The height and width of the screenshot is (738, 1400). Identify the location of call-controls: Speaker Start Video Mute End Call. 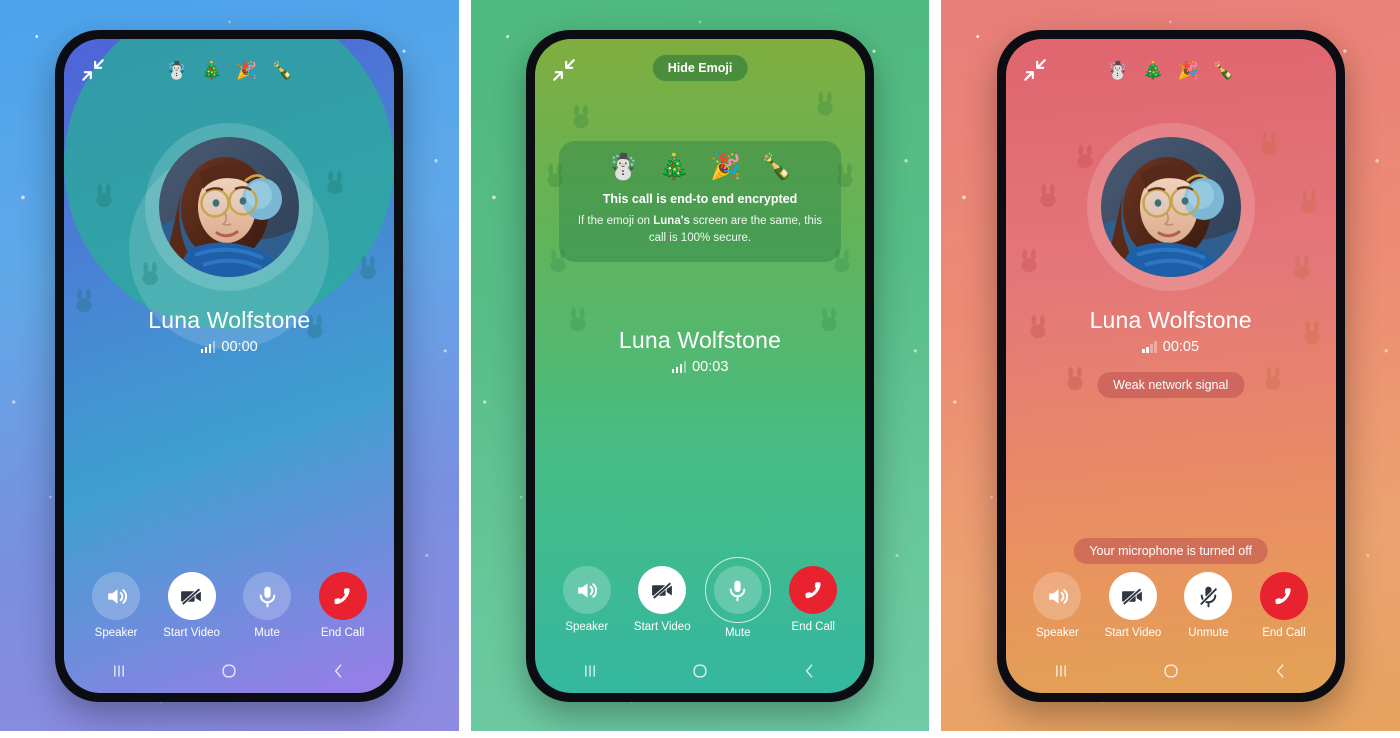
(700, 598).